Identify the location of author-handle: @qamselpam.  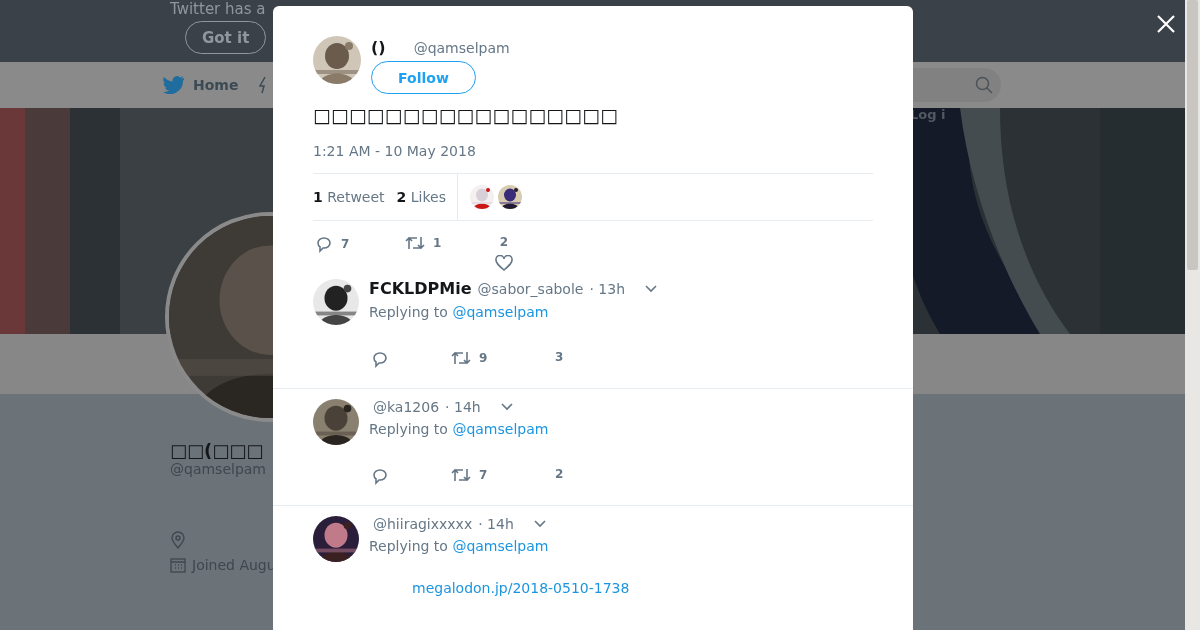
(461, 48).